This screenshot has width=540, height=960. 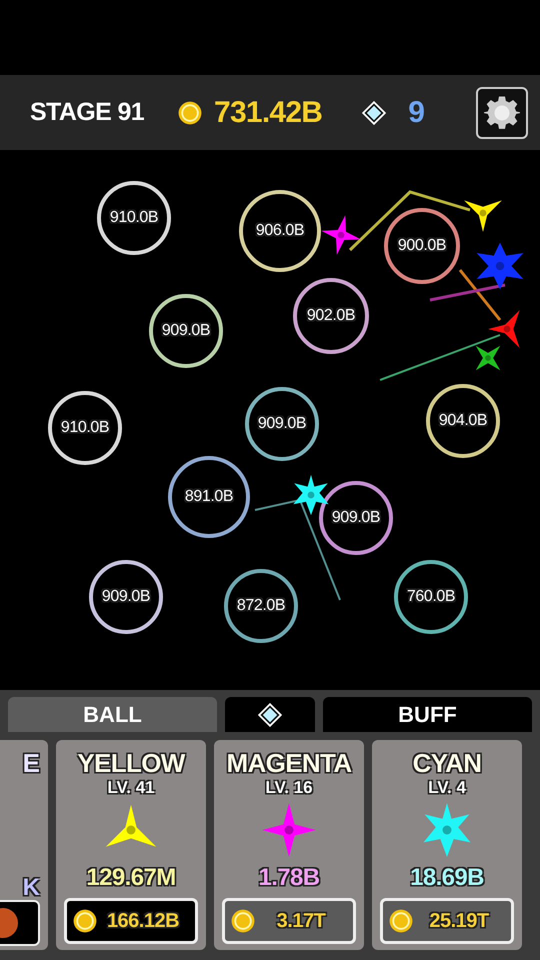 What do you see at coordinates (447, 878) in the screenshot?
I see `damage-value: 18.69B` at bounding box center [447, 878].